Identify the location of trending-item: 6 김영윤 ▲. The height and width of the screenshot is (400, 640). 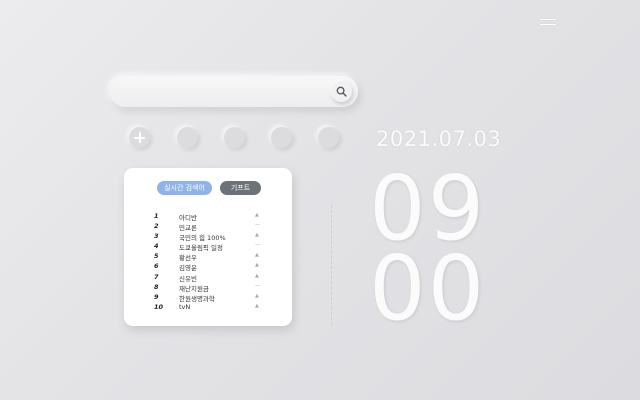
(209, 266).